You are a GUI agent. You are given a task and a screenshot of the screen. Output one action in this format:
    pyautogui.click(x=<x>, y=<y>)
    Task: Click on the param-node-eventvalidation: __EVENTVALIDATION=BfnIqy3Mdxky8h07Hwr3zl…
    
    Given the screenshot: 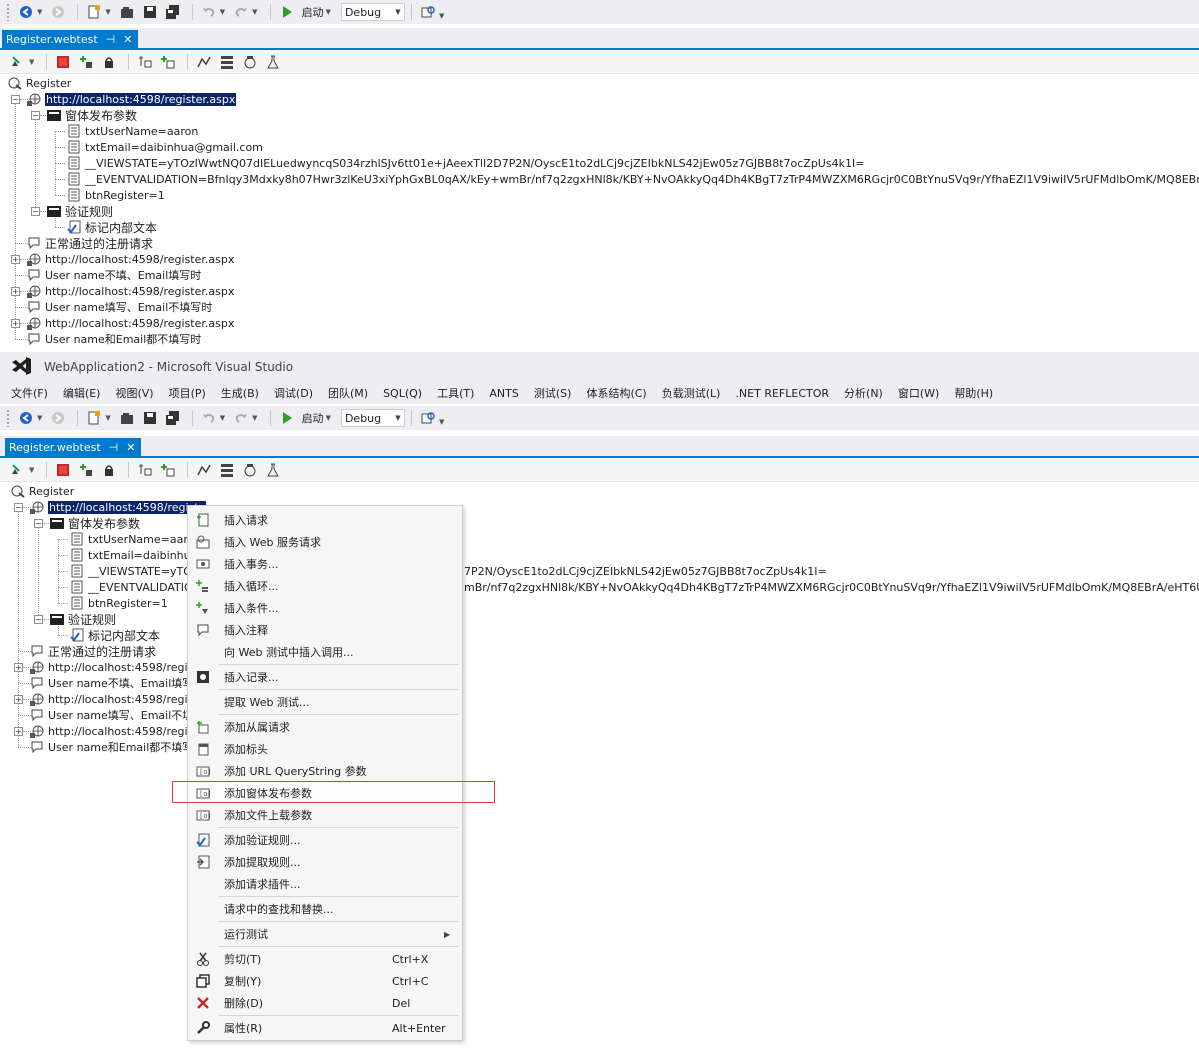 What is the action you would take?
    pyautogui.click(x=632, y=179)
    